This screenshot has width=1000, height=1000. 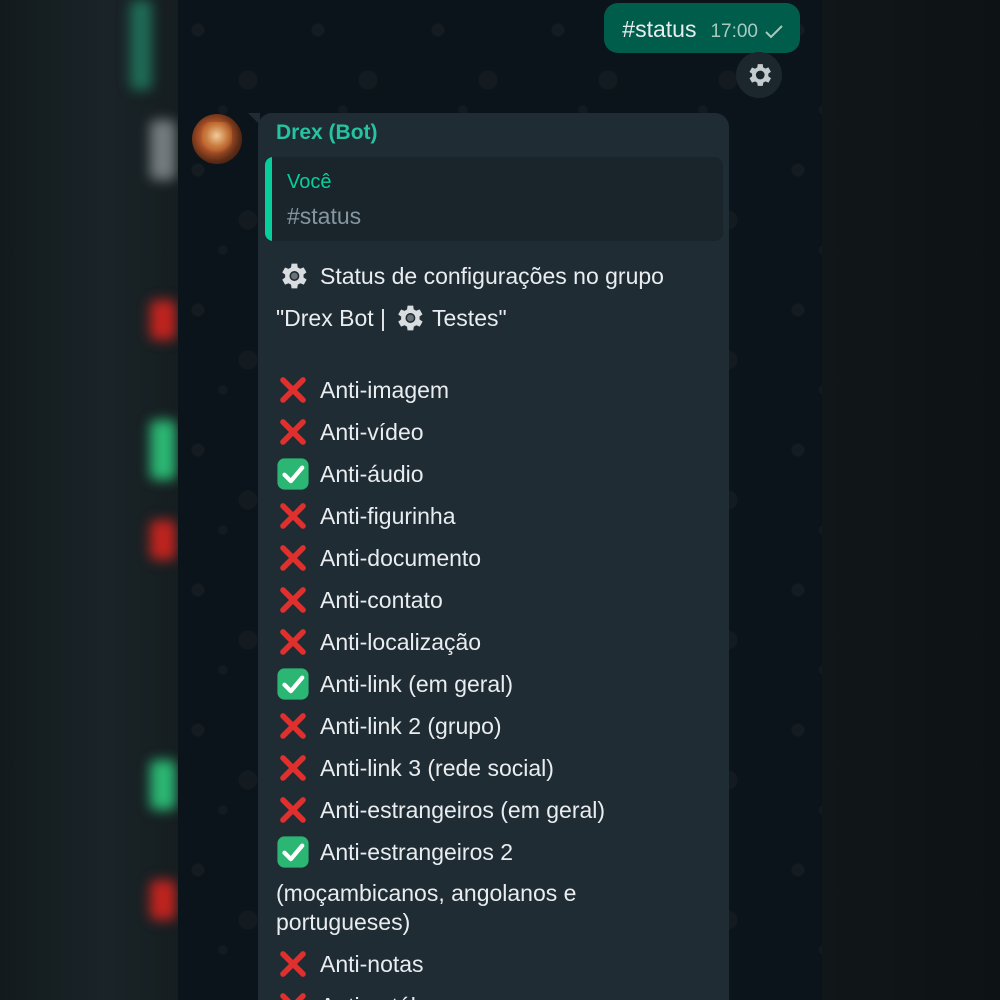 What do you see at coordinates (496, 964) in the screenshot?
I see `setting-item: Anti-notas` at bounding box center [496, 964].